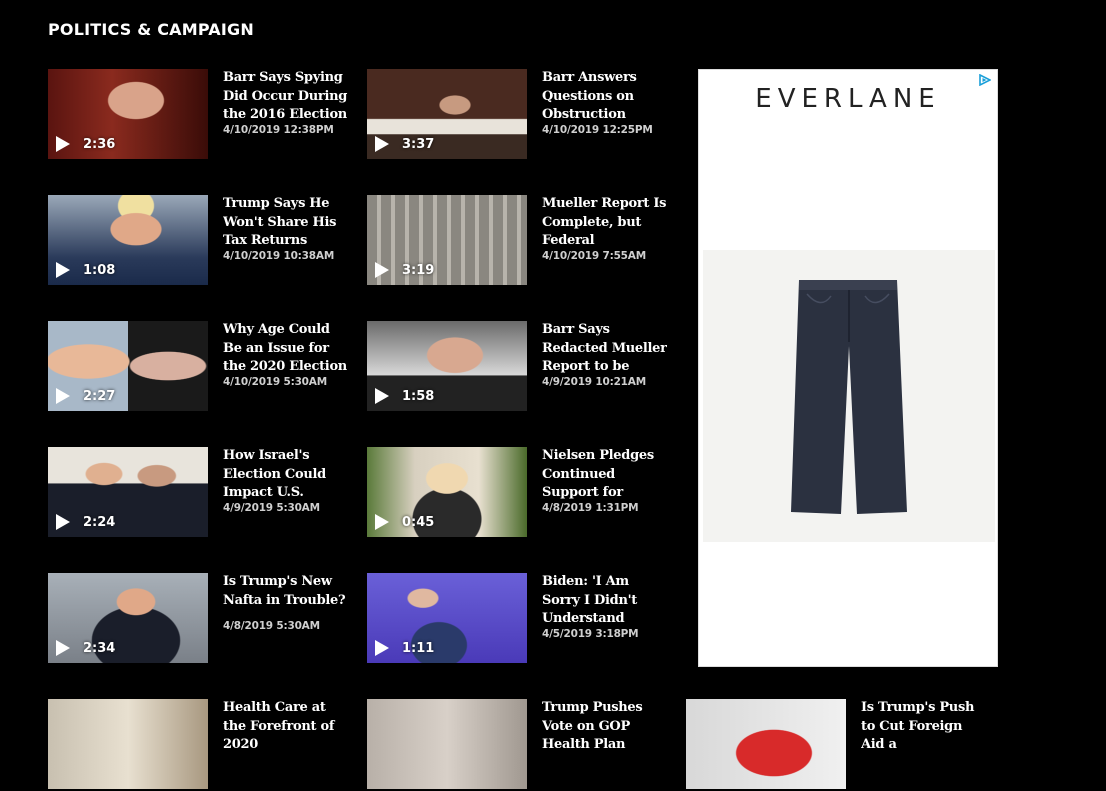 The height and width of the screenshot is (791, 1106). I want to click on video-timestamp: 4/8/2019 1:31PM, so click(590, 508).